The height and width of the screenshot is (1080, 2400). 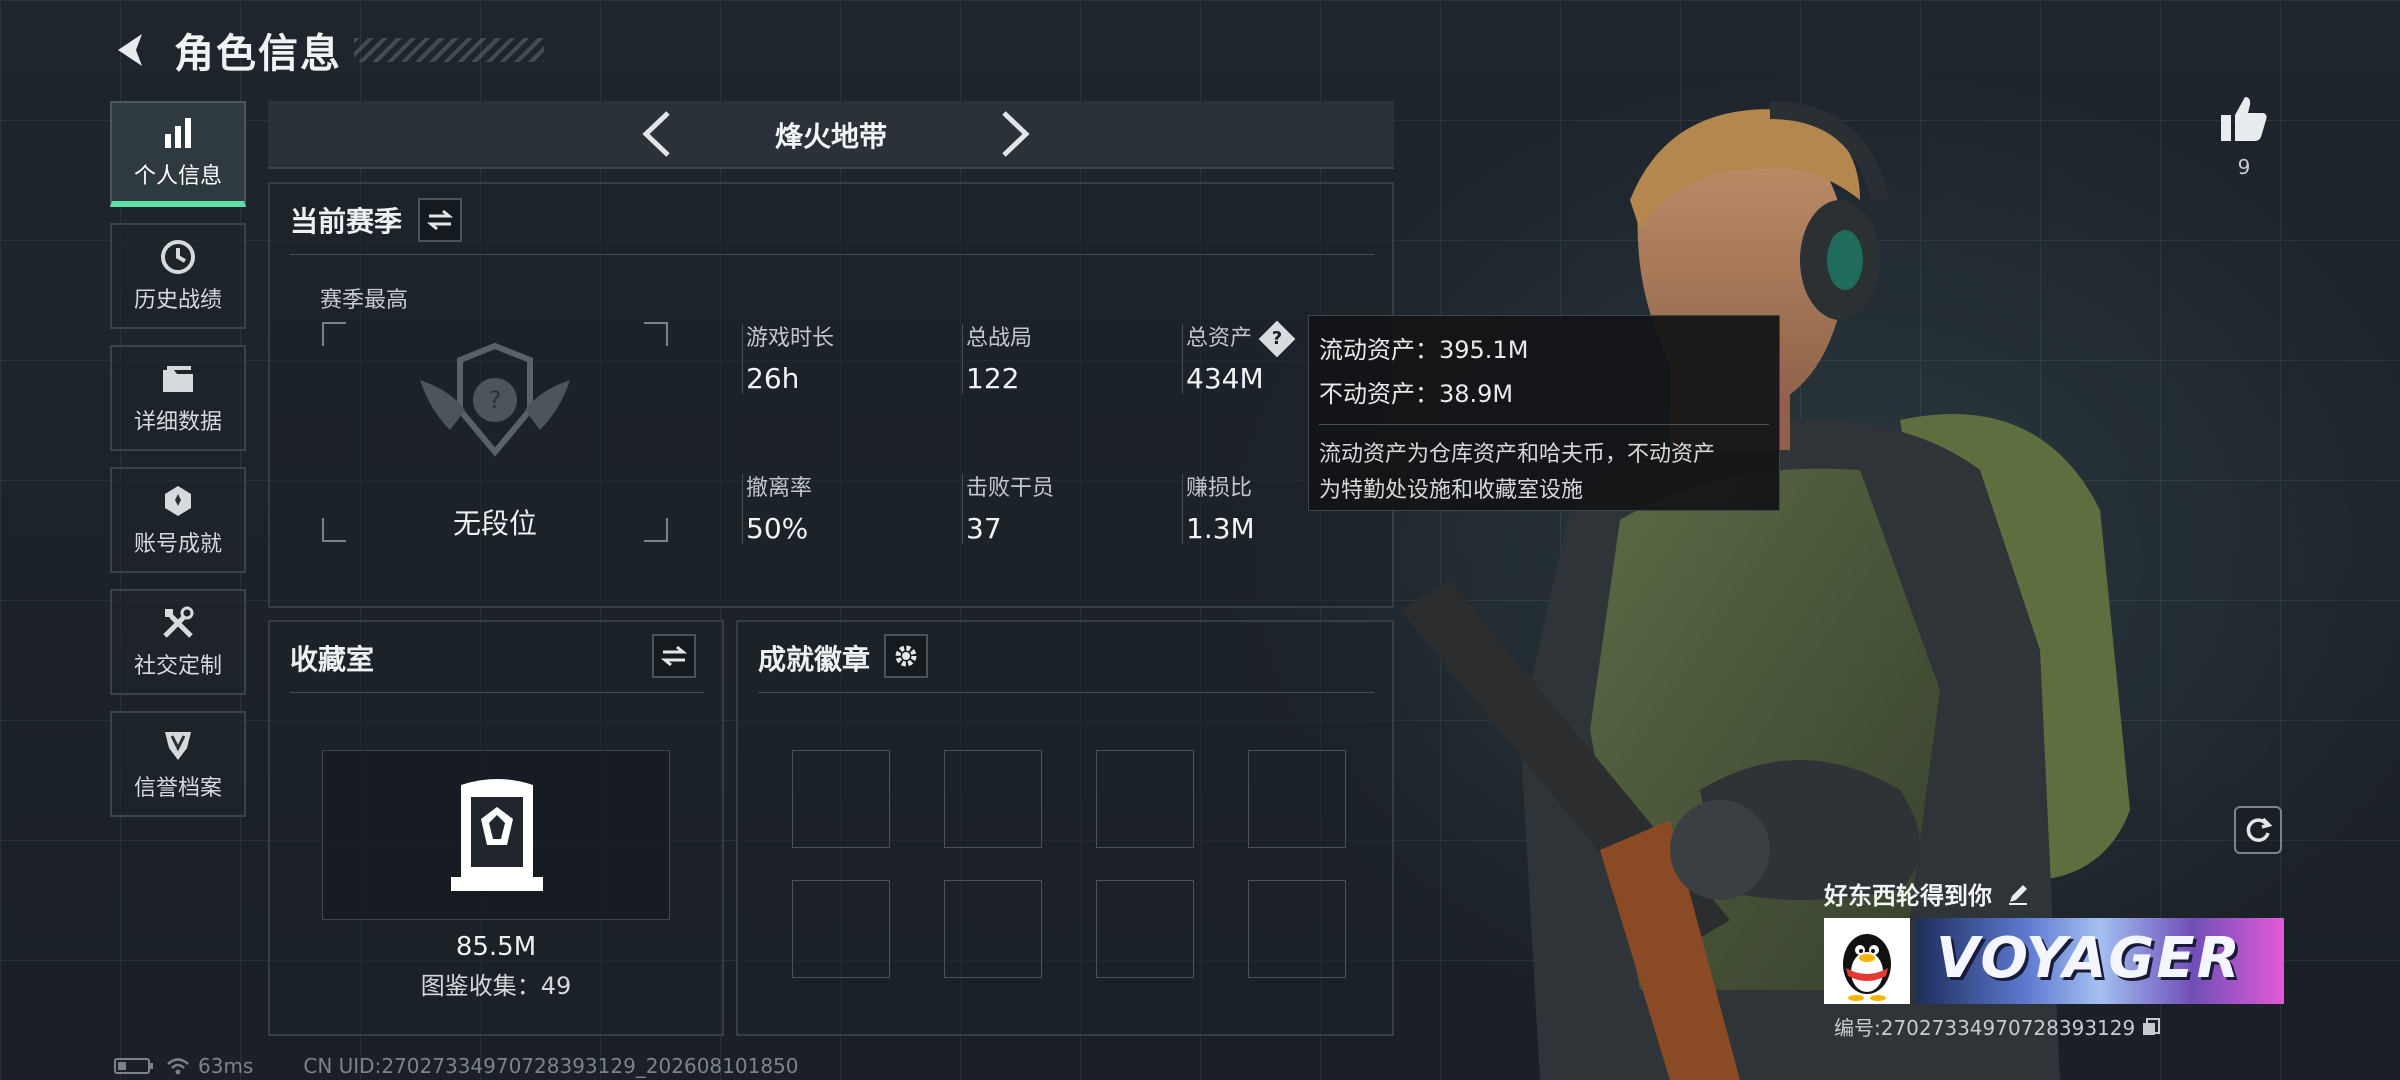 I want to click on folder-icon, so click(x=178, y=379).